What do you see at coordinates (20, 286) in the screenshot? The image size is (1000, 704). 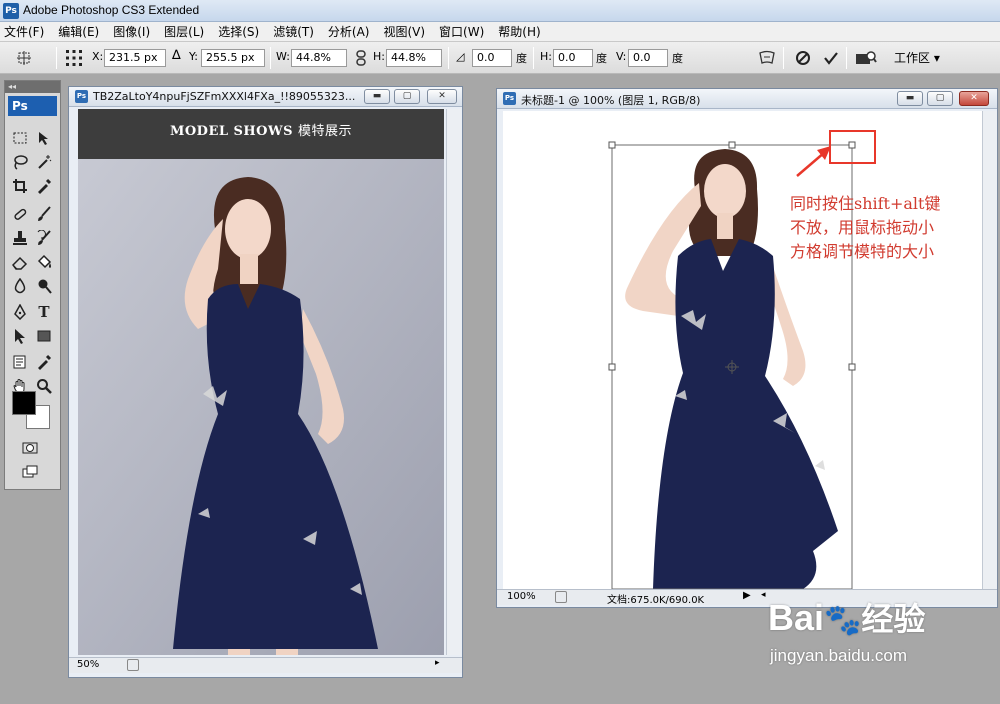 I see `blur-tool-icon` at bounding box center [20, 286].